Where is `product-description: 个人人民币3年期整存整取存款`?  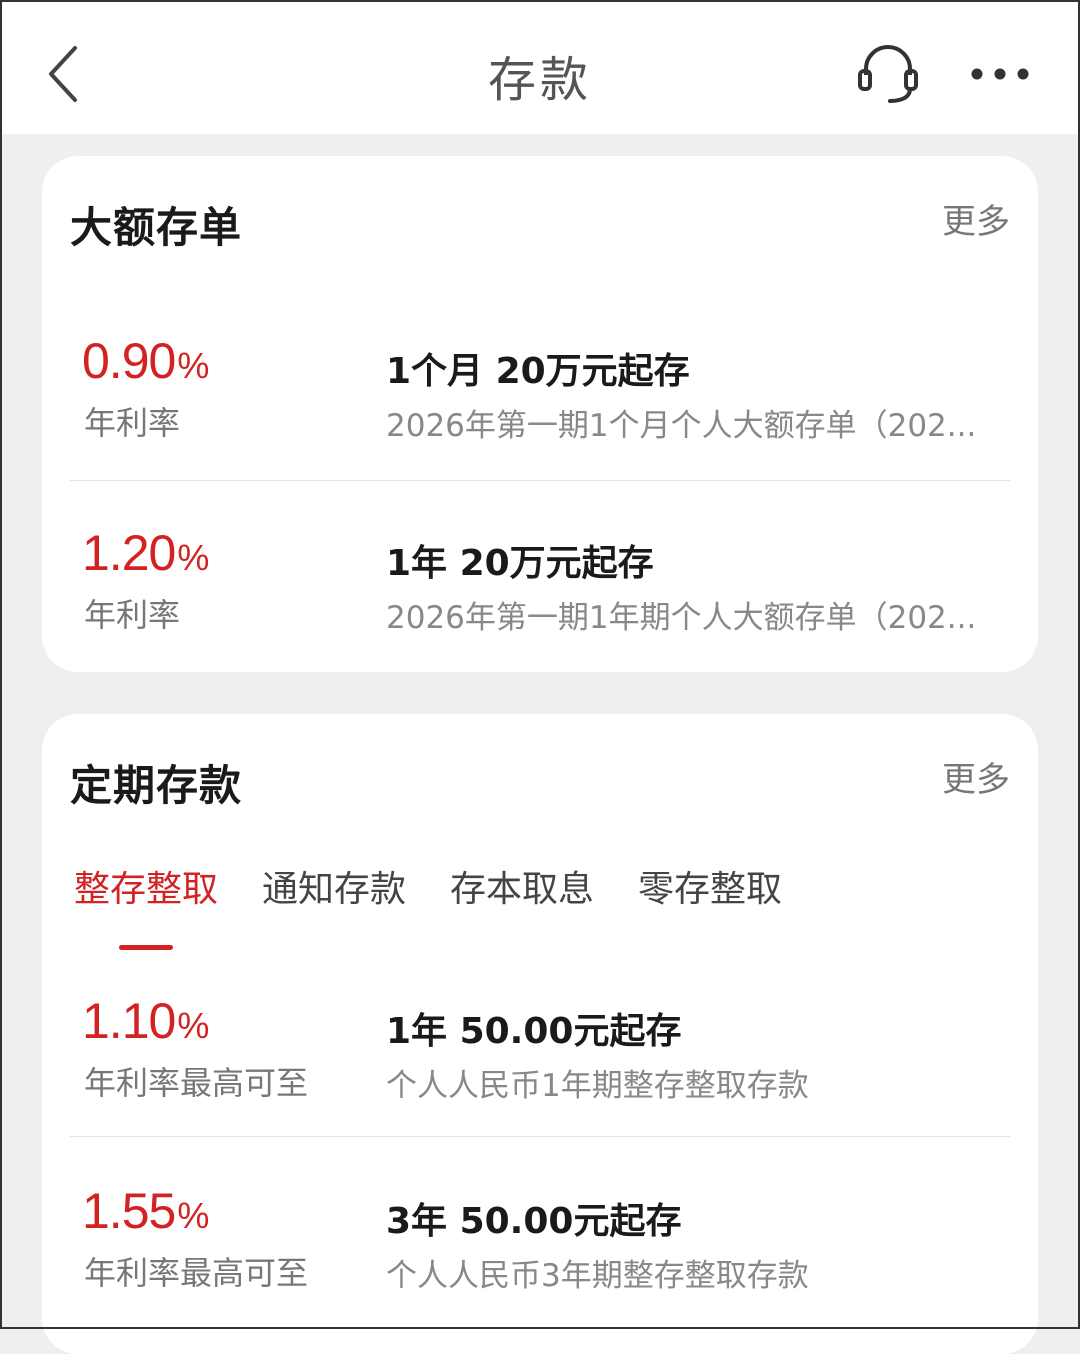
product-description: 个人人民币3年期整存整取存款 is located at coordinates (597, 1276).